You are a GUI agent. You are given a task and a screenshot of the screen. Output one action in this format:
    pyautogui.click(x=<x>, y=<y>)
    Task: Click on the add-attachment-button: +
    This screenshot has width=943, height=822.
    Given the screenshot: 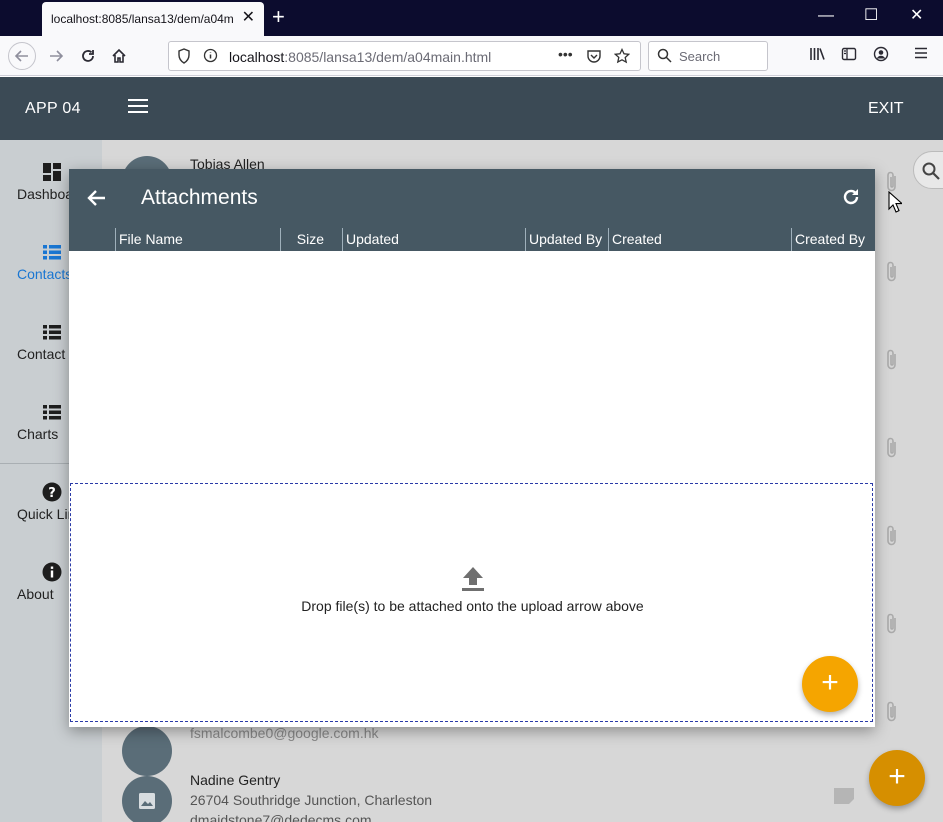 What is the action you would take?
    pyautogui.click(x=830, y=684)
    